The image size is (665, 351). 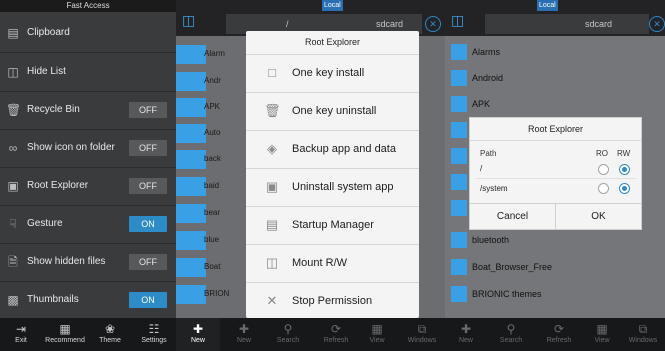 I want to click on theme-label: Theme, so click(x=110, y=340).